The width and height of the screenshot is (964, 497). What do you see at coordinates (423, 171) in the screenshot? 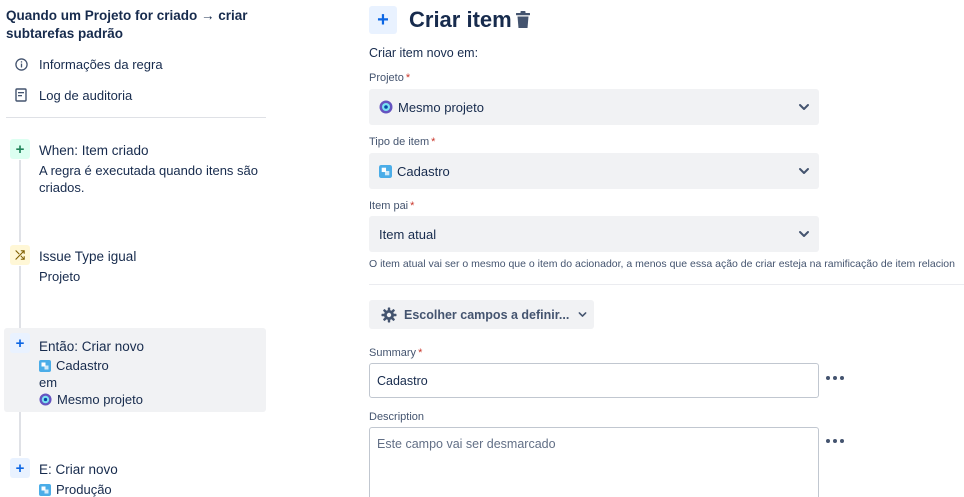
I see `item-type-select-value: Cadastro` at bounding box center [423, 171].